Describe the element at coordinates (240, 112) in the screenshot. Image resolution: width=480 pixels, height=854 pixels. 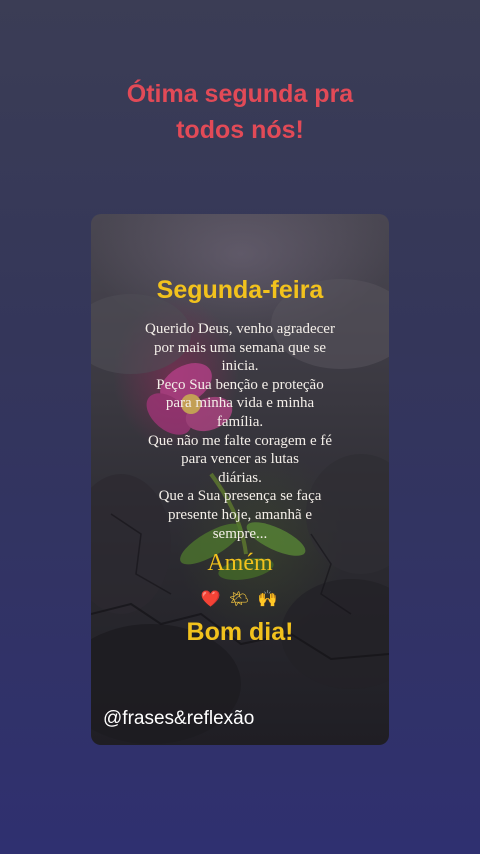
I see `headline: Ótima segunda pra todos nós!` at that location.